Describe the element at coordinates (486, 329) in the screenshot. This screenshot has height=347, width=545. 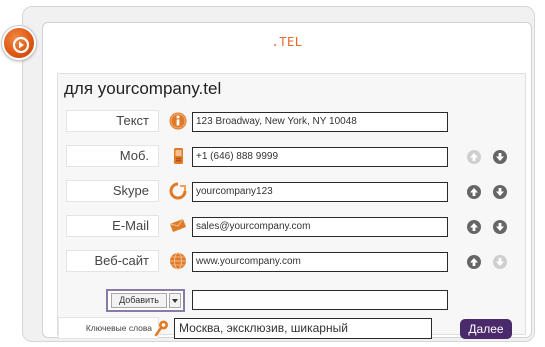
I see `next-button: Далее` at that location.